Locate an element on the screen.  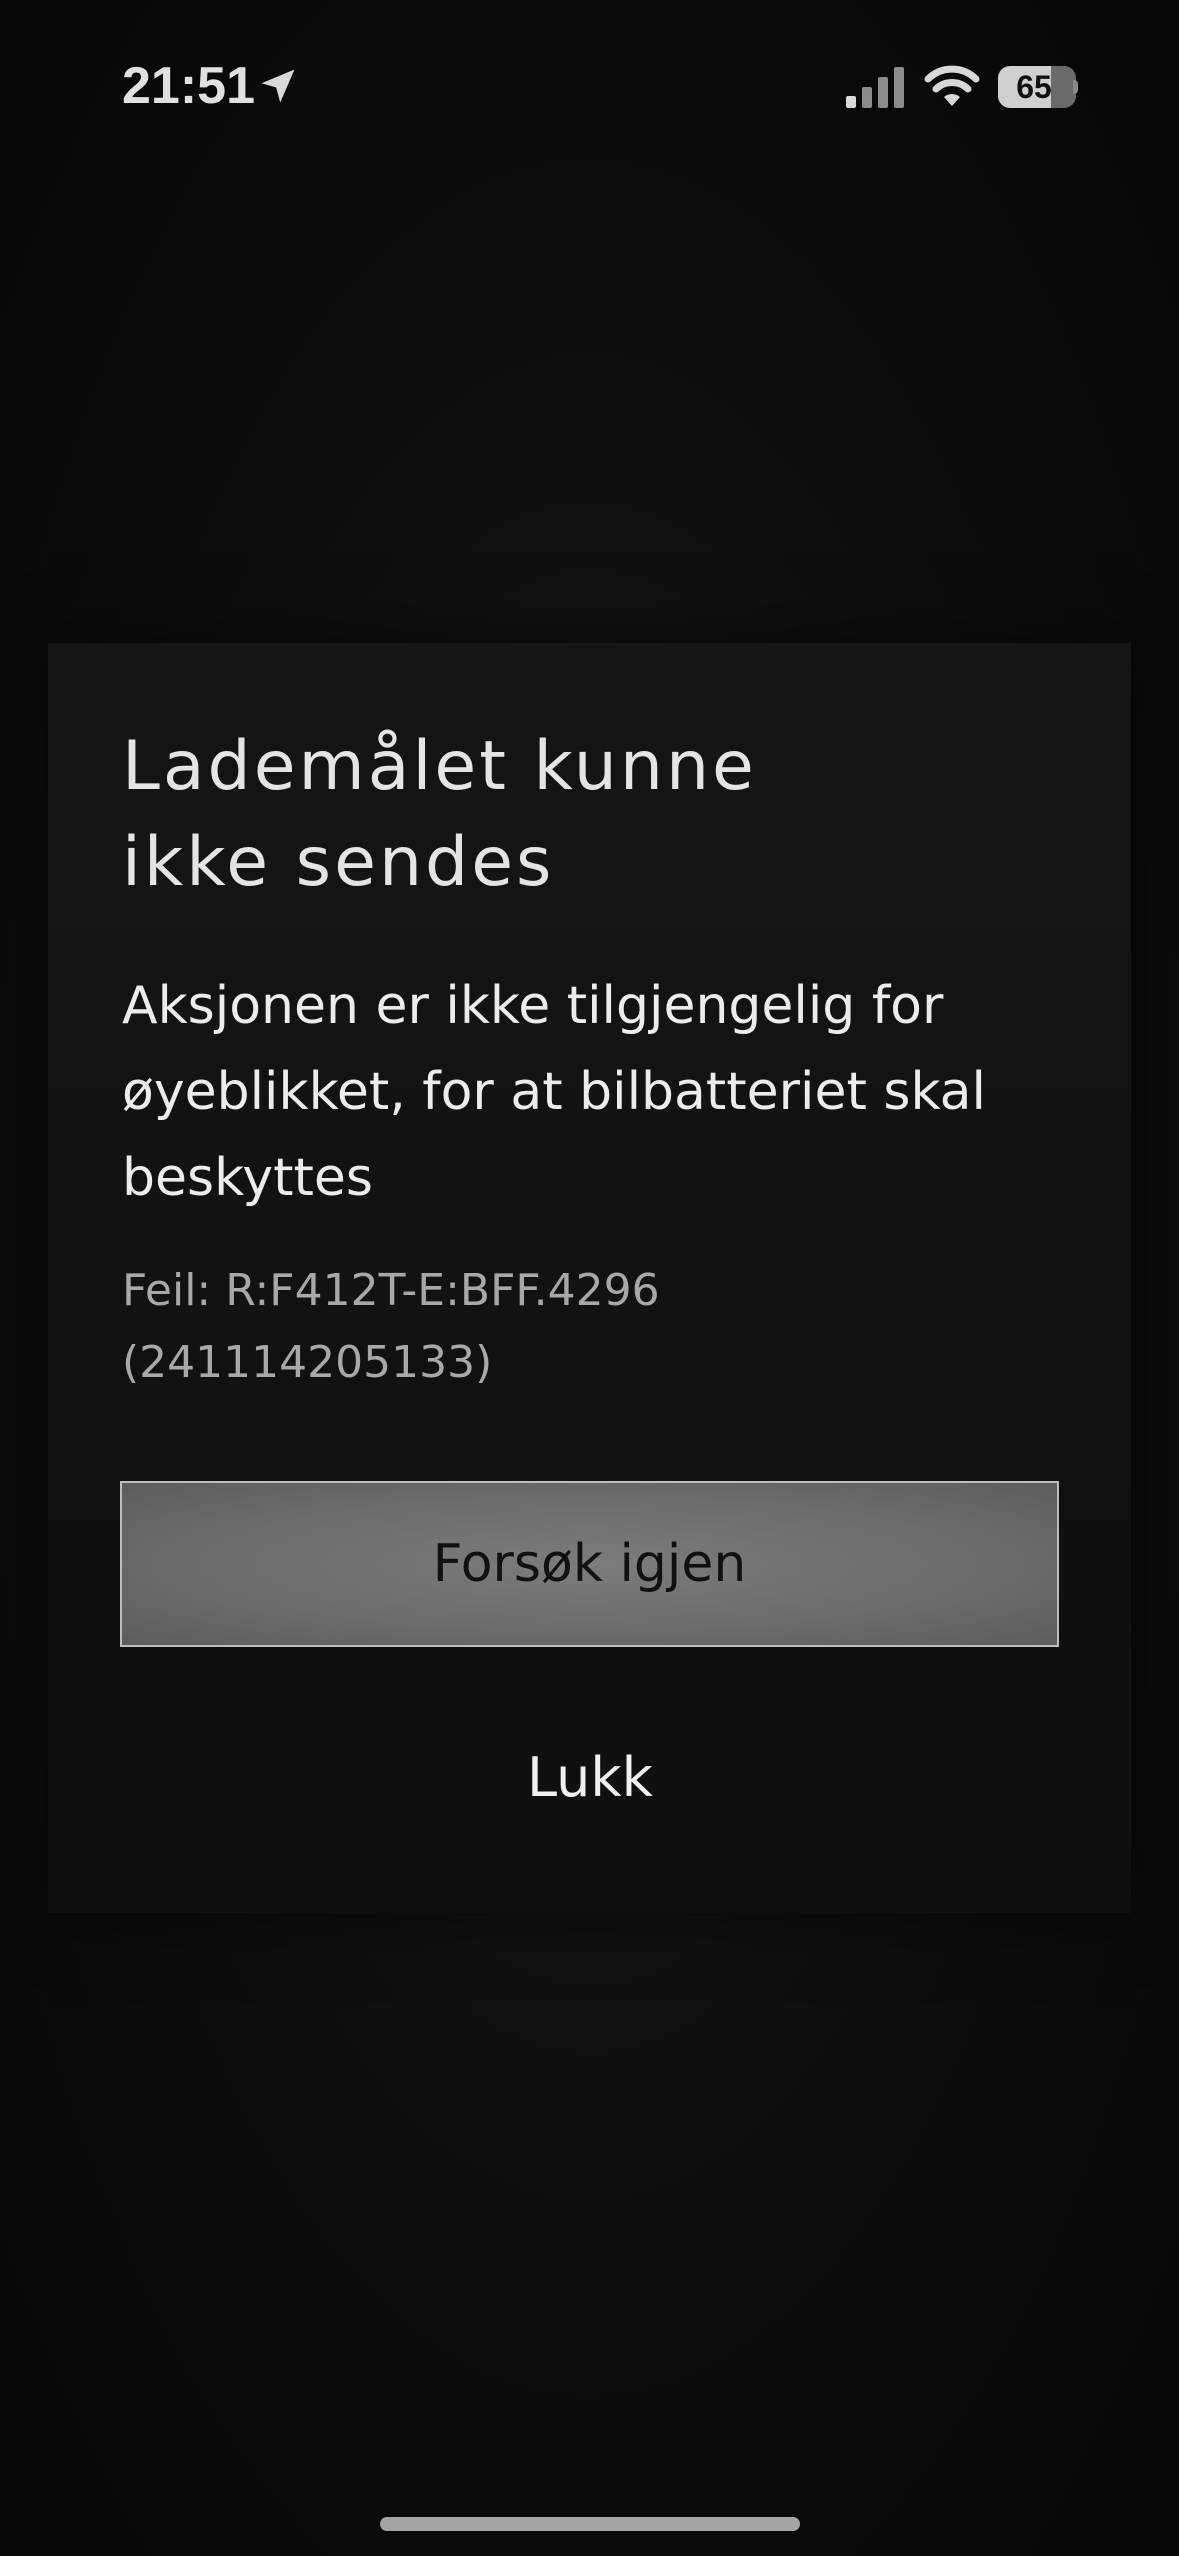
retry-button: Forsøk igjen is located at coordinates (589, 1564).